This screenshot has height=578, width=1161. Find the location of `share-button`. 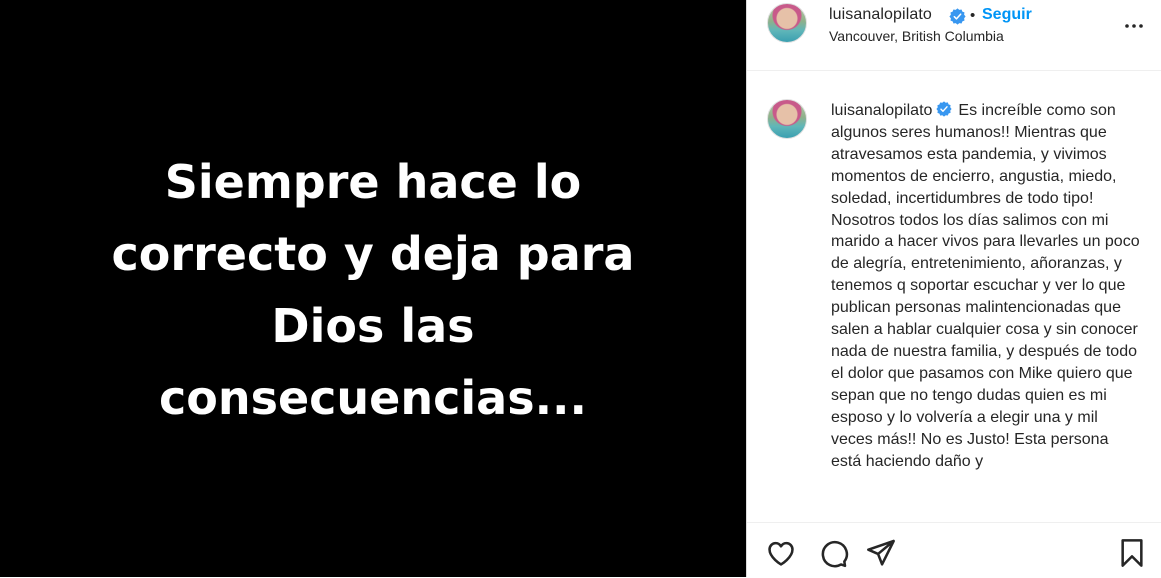

share-button is located at coordinates (881, 553).